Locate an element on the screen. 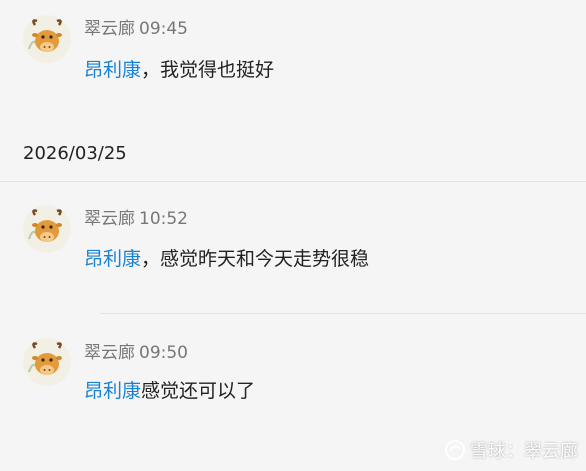  date-separator: 2026/03/25 is located at coordinates (75, 153).